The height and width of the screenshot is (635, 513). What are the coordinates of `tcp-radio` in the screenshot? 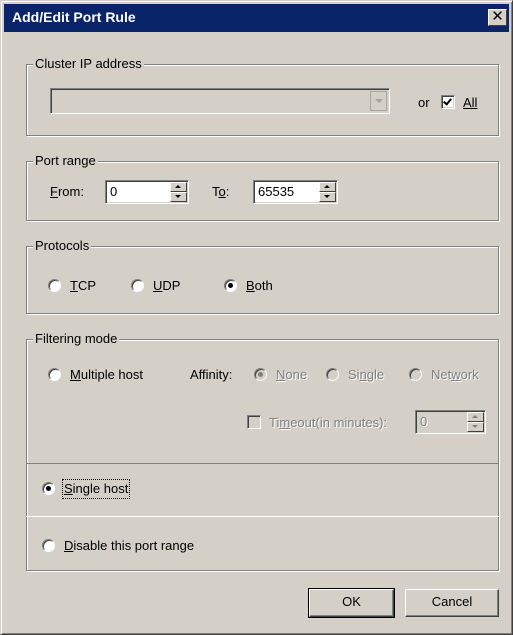 It's located at (54, 285).